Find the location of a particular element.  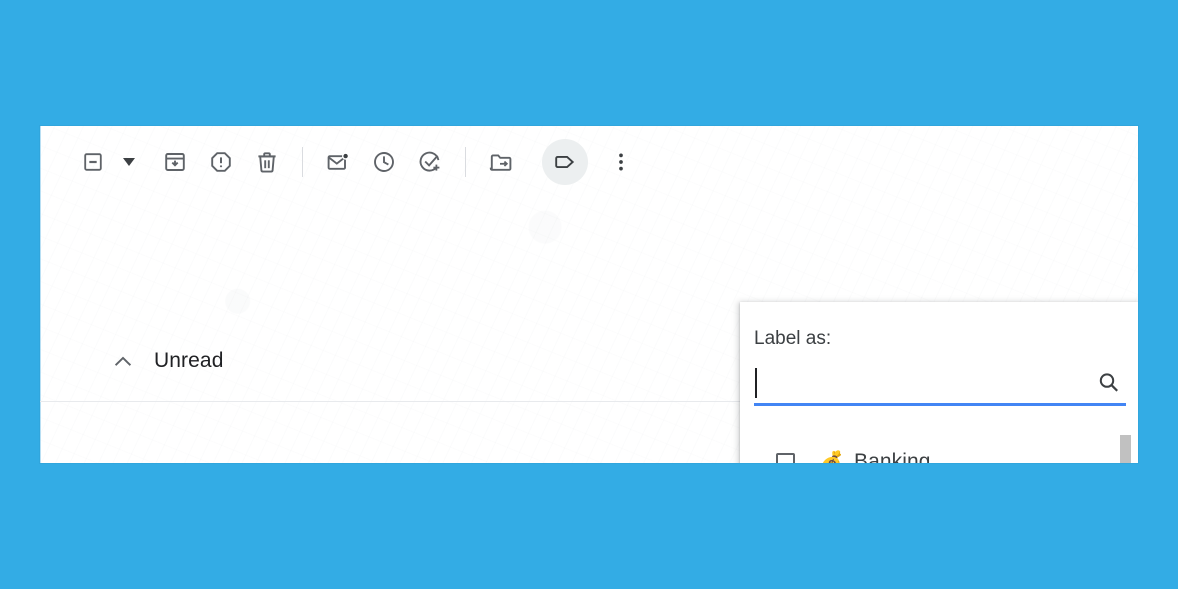

section-label-unread: Unread is located at coordinates (189, 360).